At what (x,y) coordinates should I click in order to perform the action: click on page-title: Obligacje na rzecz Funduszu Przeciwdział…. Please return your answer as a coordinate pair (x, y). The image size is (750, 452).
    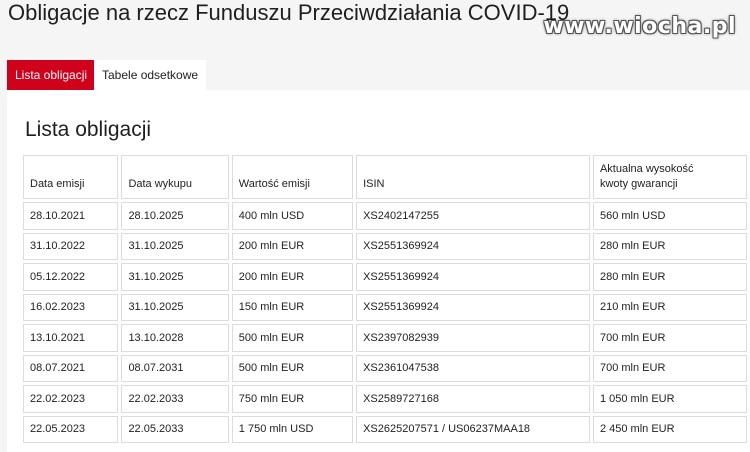
    Looking at the image, I should click on (289, 12).